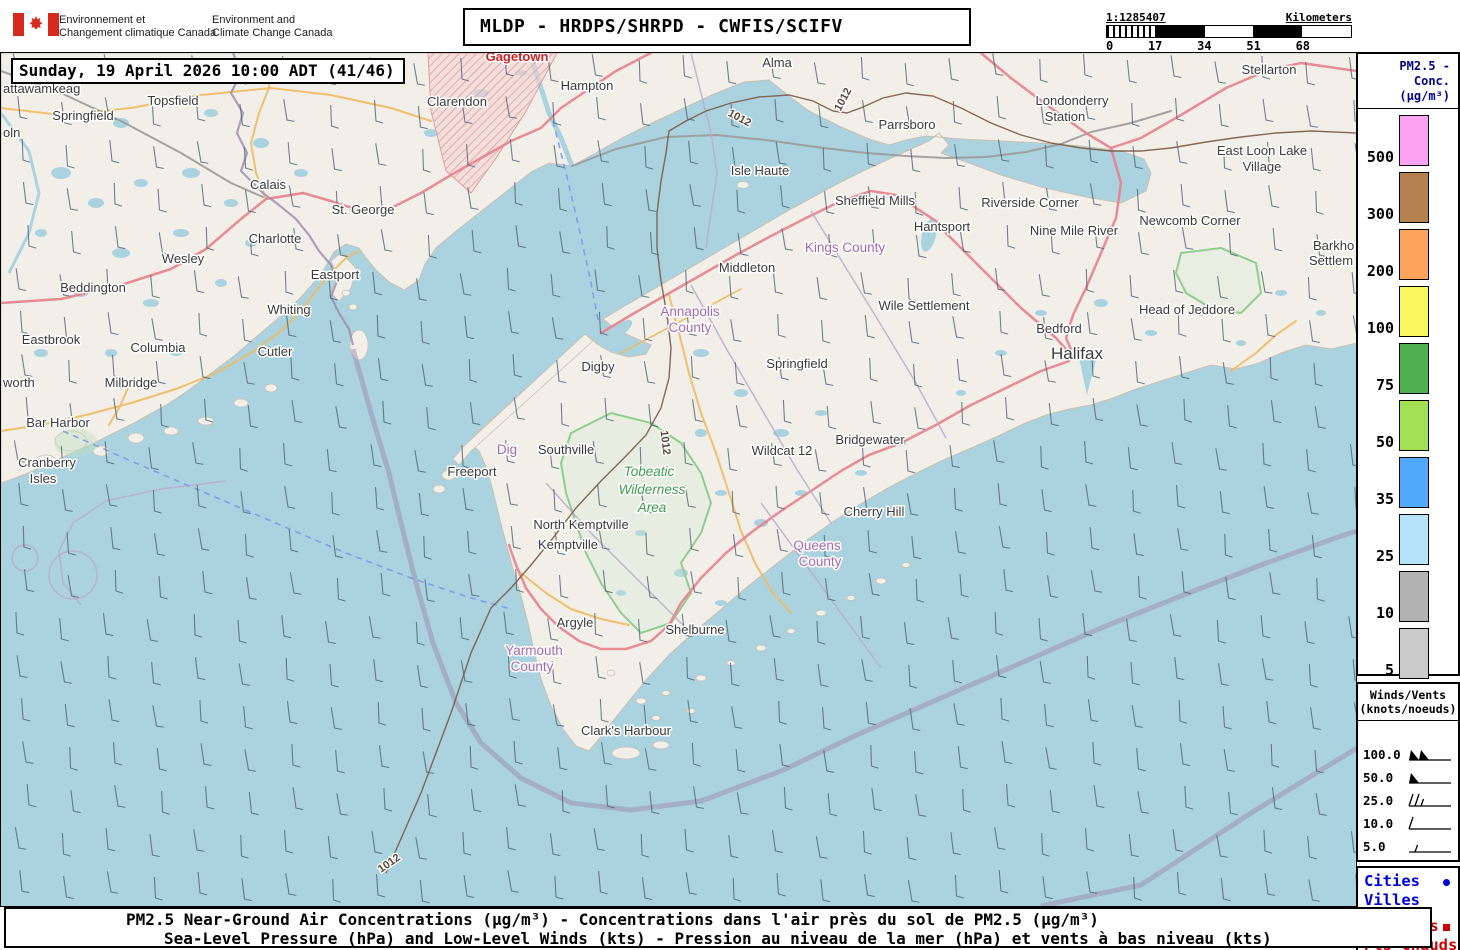 This screenshot has width=1460, height=950. What do you see at coordinates (1408, 846) in the screenshot?
I see `wind-legend-row: 5.0` at bounding box center [1408, 846].